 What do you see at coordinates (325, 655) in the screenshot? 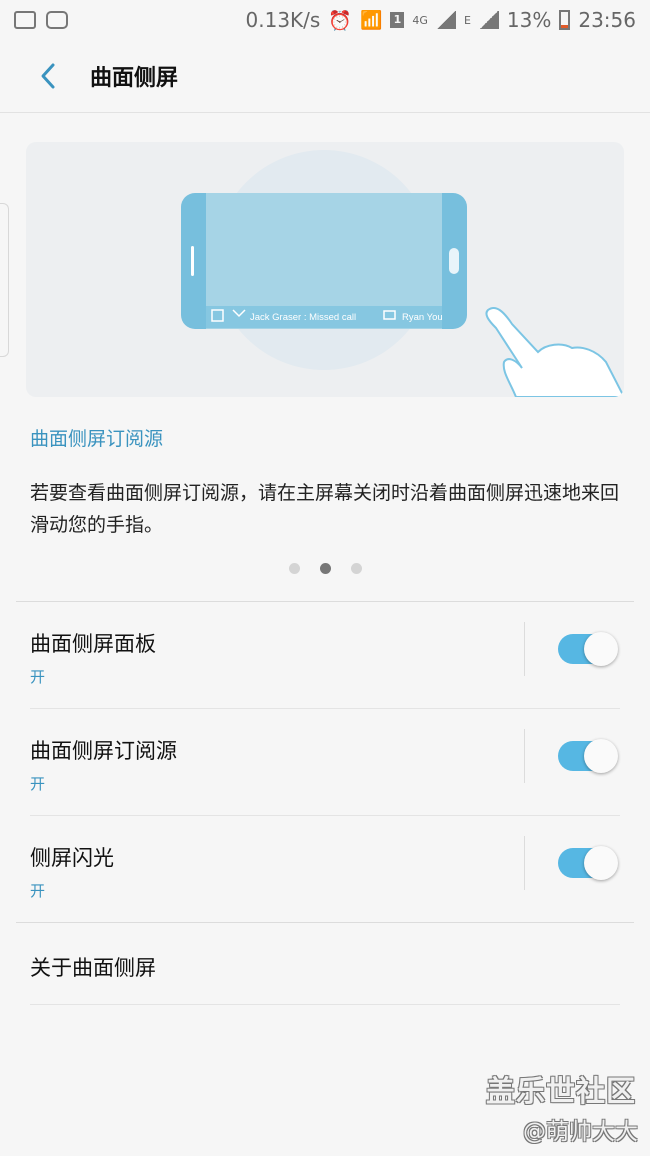
I see `setting-edge-panels: 曲面侧屏面板 开` at bounding box center [325, 655].